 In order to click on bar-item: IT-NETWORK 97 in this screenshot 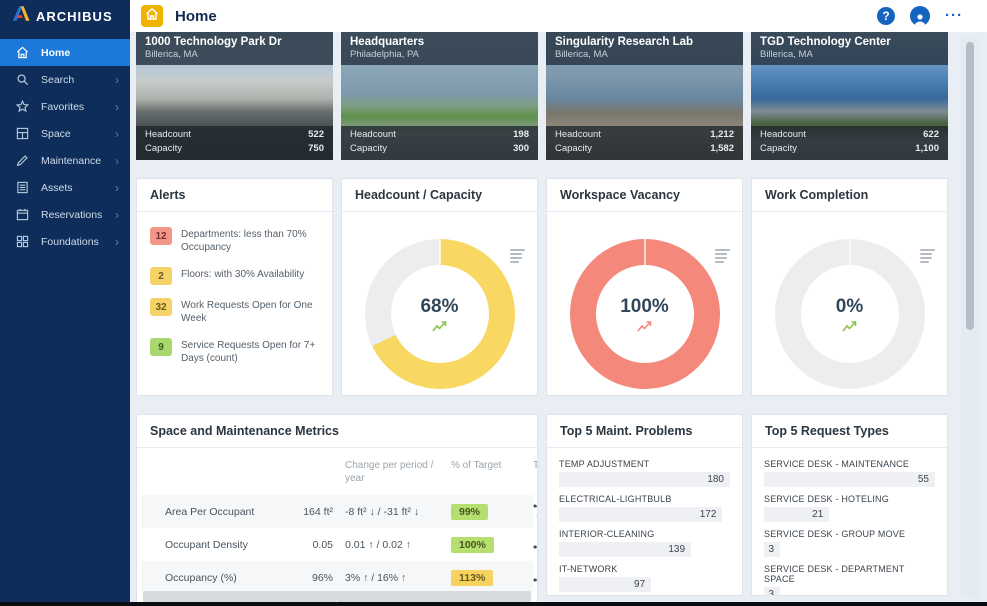, I will do `click(644, 578)`.